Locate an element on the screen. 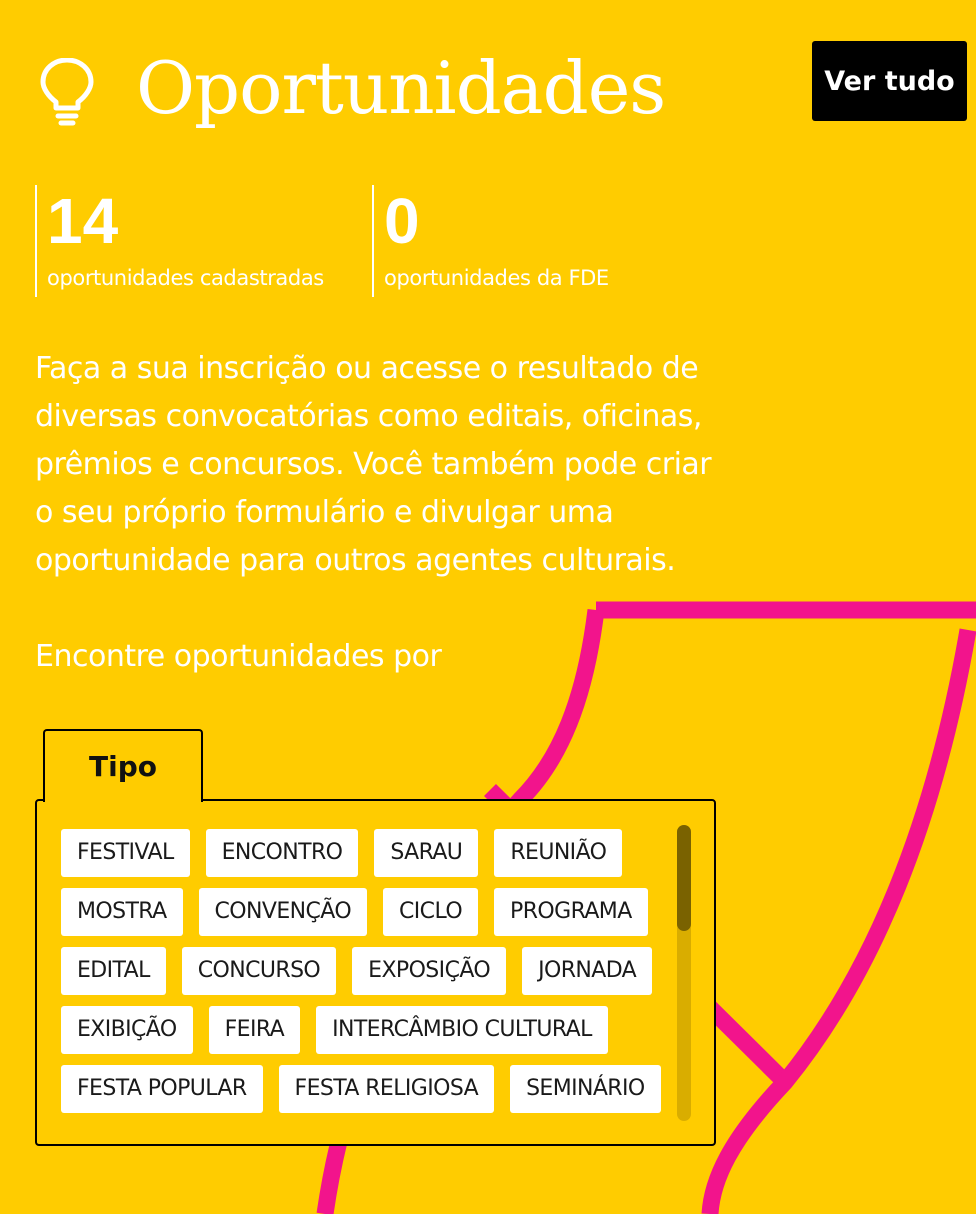 The image size is (976, 1214). tag-chip: SARAU is located at coordinates (426, 853).